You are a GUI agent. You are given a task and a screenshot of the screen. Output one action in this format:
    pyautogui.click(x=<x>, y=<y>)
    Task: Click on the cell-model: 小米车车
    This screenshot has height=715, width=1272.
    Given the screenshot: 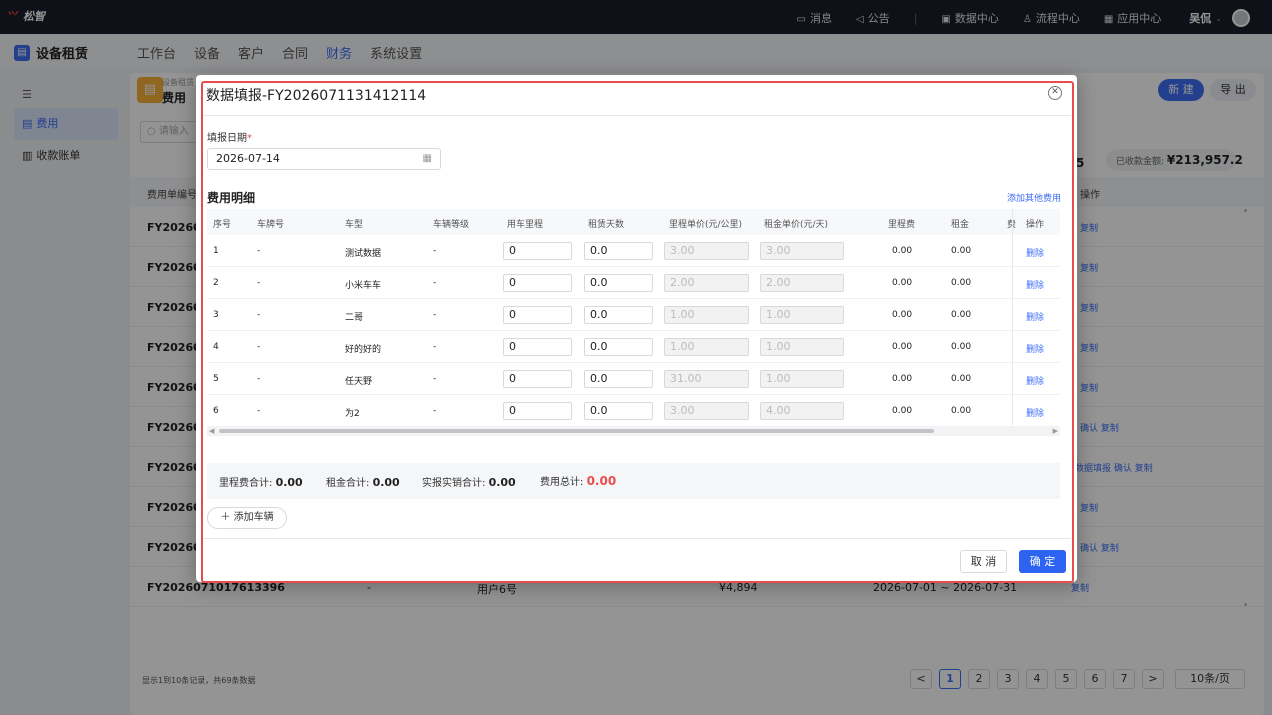 What is the action you would take?
    pyautogui.click(x=363, y=286)
    